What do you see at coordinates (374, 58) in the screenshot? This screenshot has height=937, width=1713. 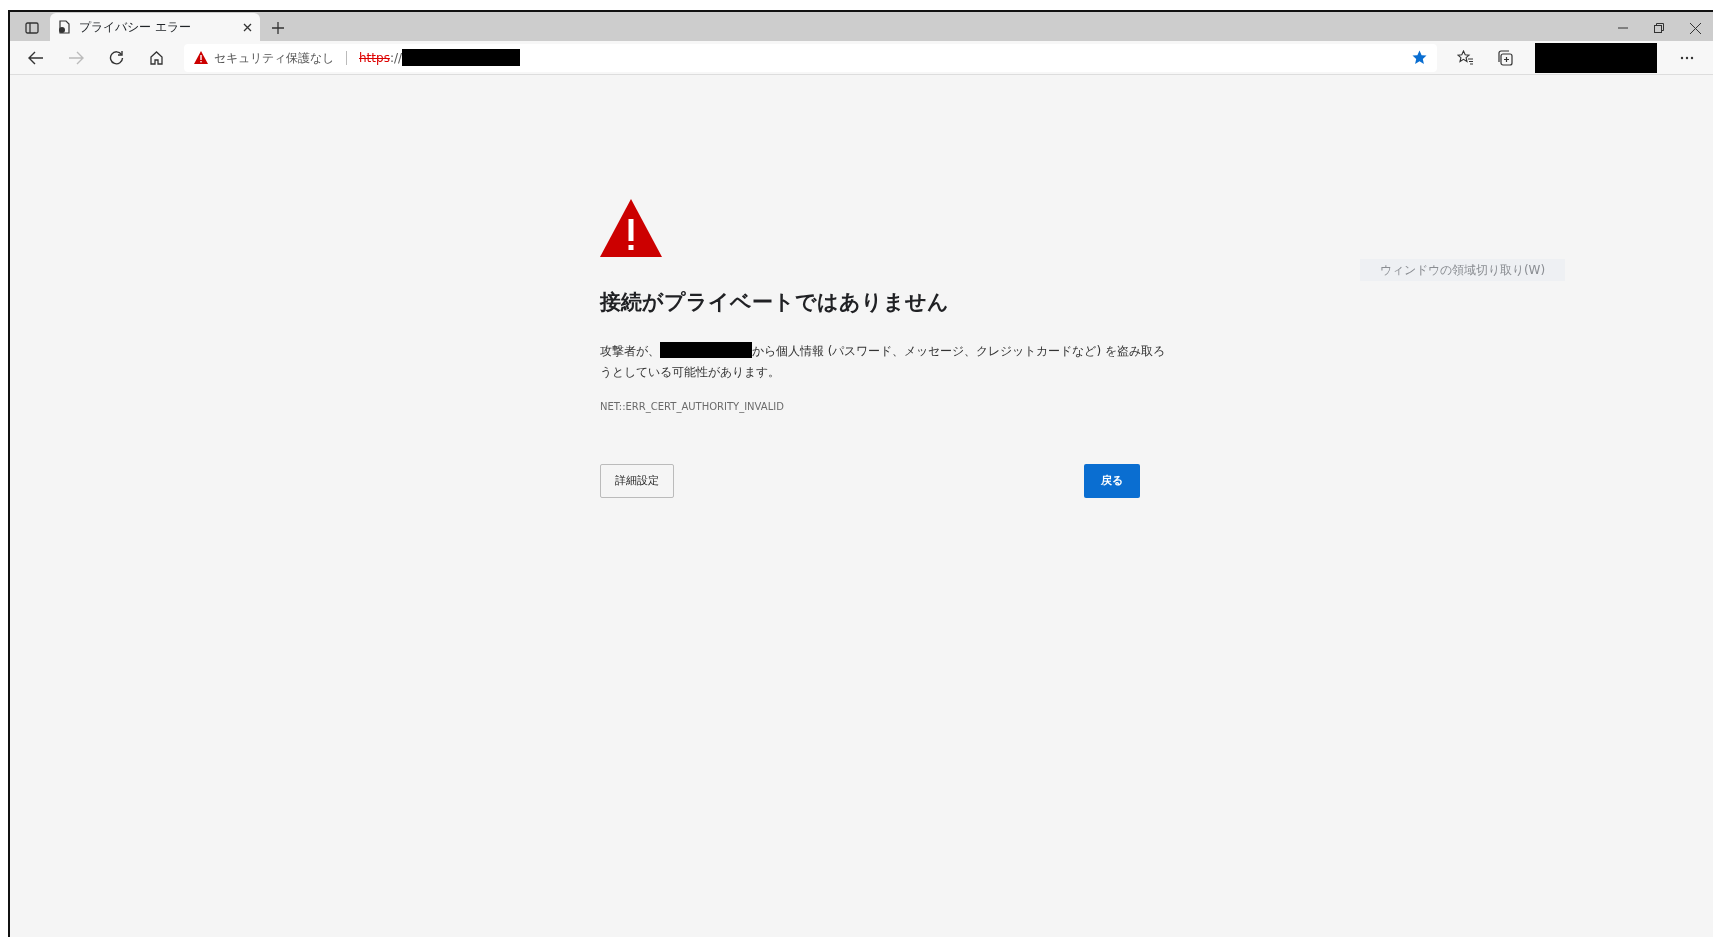 I see `url-scheme: https` at bounding box center [374, 58].